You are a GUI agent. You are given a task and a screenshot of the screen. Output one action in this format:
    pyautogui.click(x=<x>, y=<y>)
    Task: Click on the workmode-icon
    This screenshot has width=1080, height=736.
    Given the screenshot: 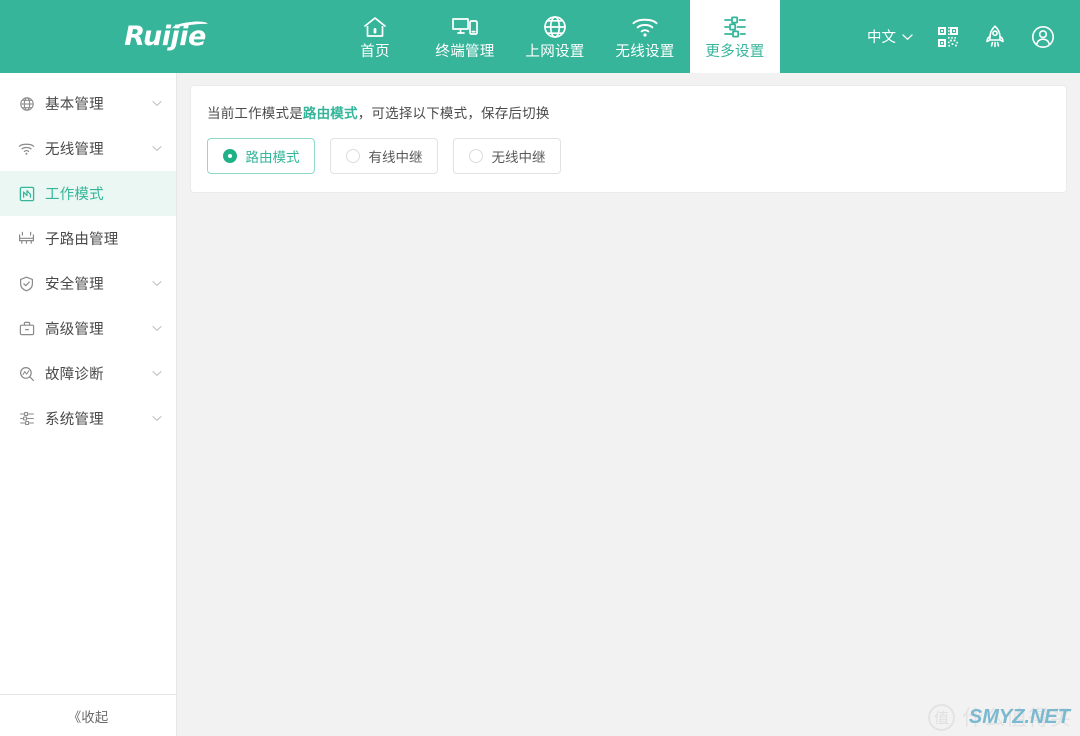 What is the action you would take?
    pyautogui.click(x=26, y=193)
    